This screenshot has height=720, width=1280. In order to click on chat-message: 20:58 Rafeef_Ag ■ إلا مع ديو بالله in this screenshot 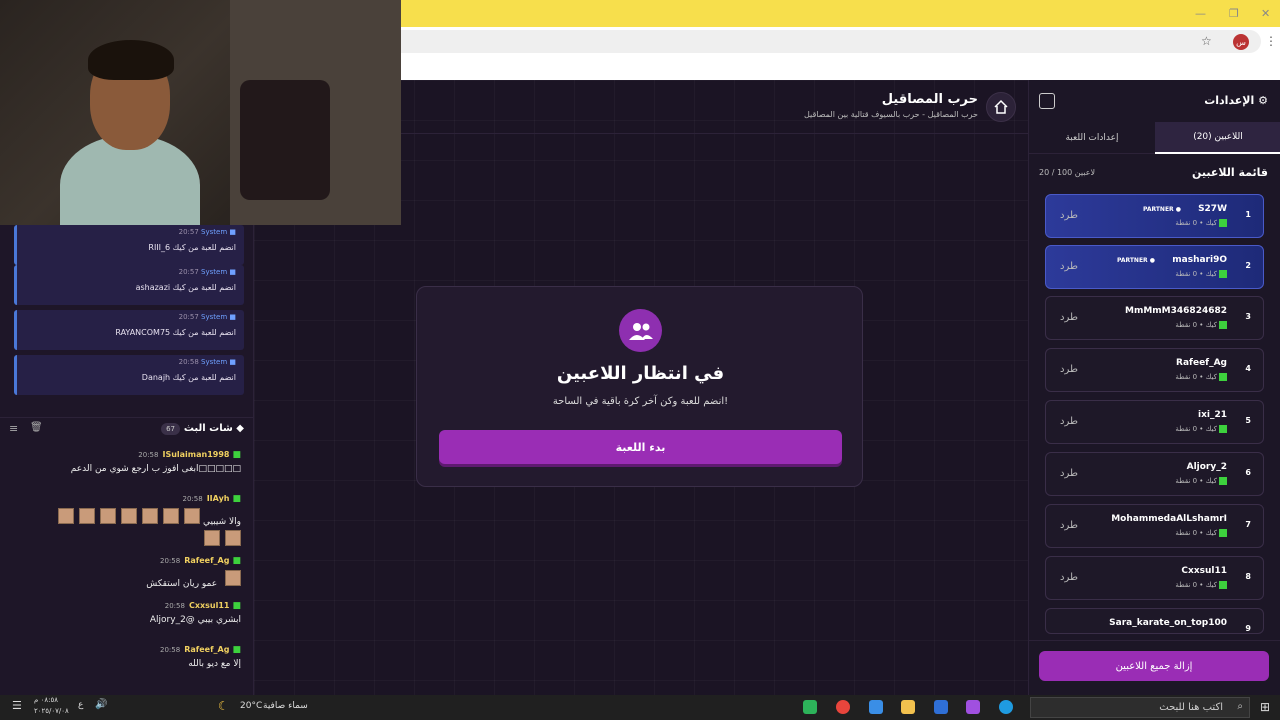, I will do `click(200, 656)`.